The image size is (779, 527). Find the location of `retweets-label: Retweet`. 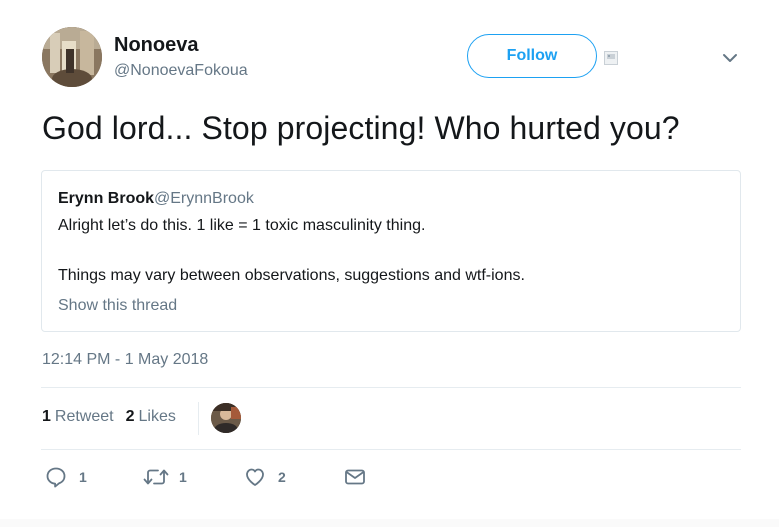

retweets-label: Retweet is located at coordinates (84, 416).